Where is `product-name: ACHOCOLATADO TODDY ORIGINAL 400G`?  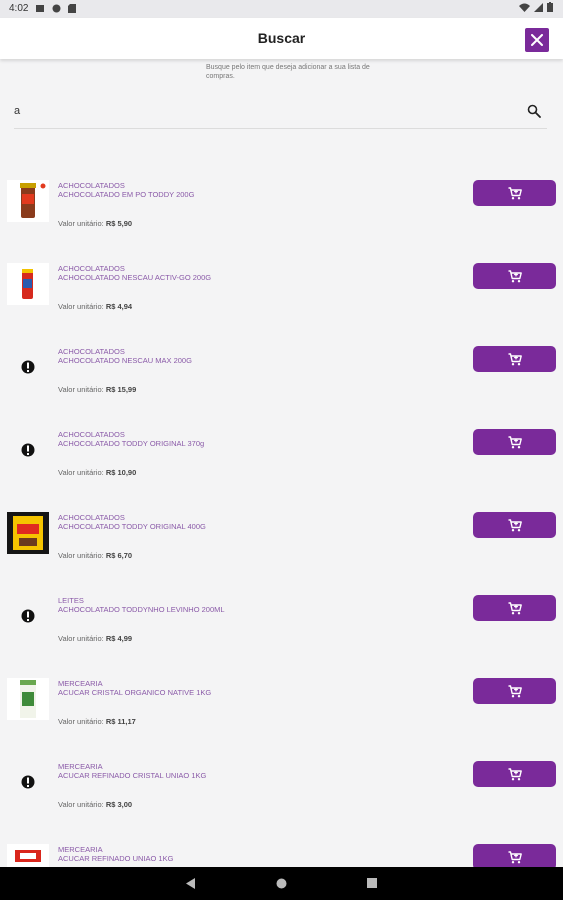 product-name: ACHOCOLATADO TODDY ORIGINAL 400G is located at coordinates (132, 526).